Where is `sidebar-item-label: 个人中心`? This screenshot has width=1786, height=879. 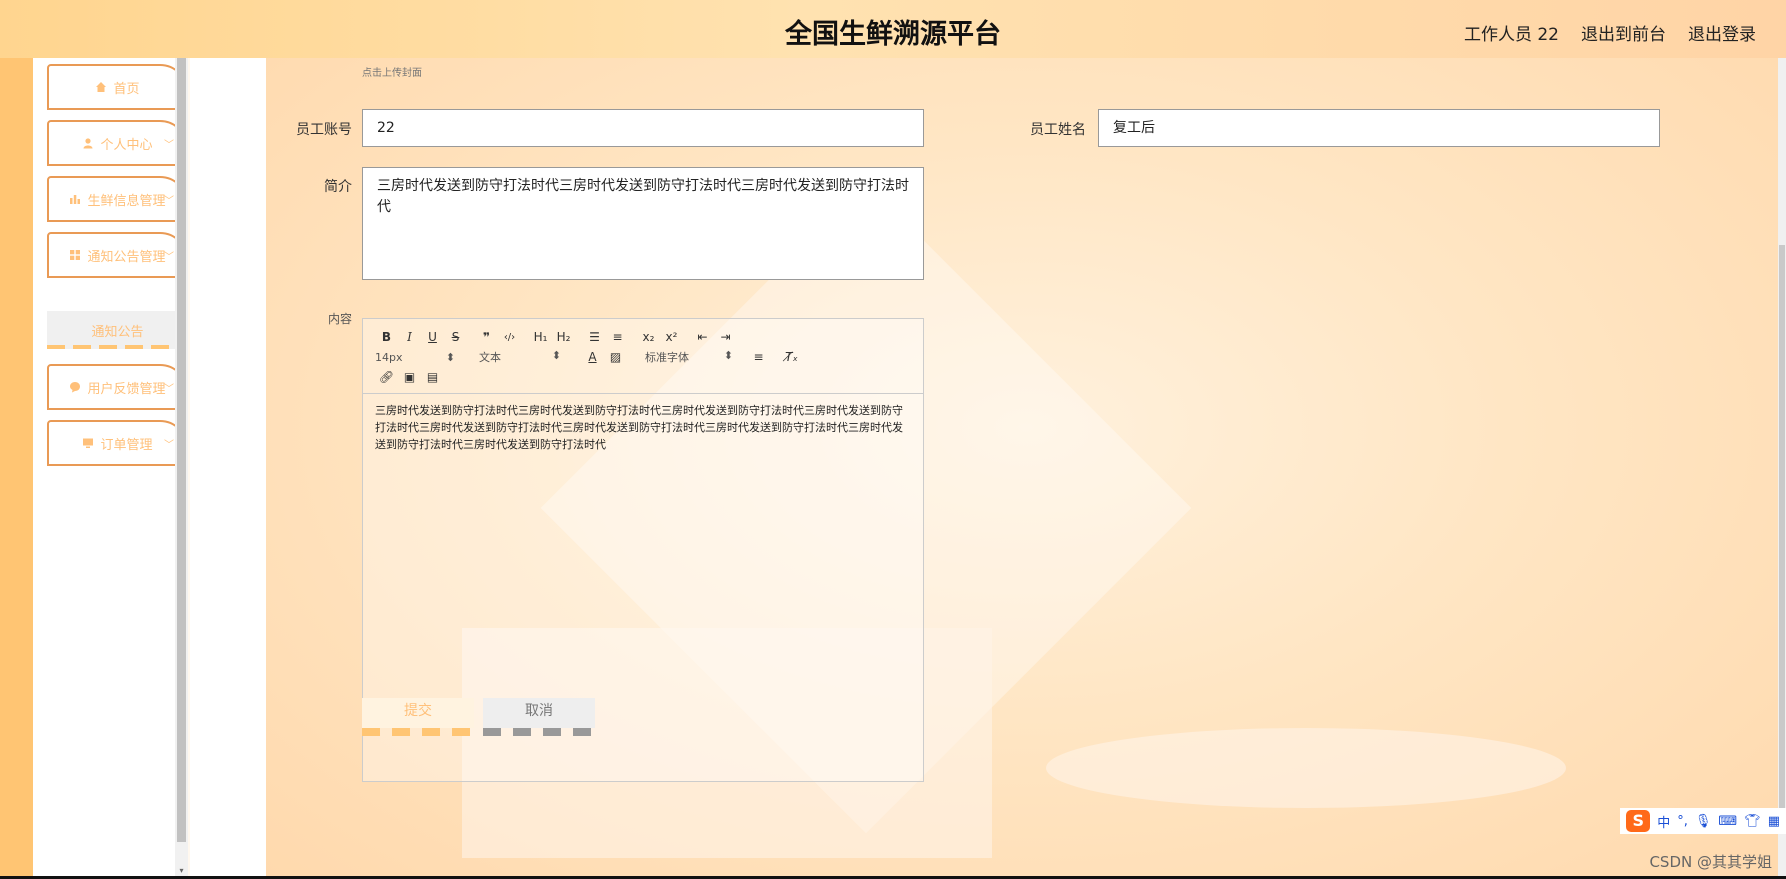
sidebar-item-label: 个人中心 is located at coordinates (126, 145).